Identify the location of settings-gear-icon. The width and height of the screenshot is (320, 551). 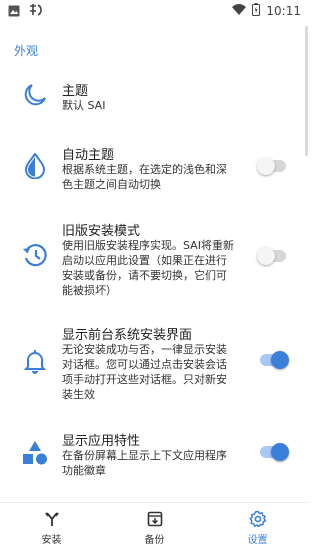
(257, 519).